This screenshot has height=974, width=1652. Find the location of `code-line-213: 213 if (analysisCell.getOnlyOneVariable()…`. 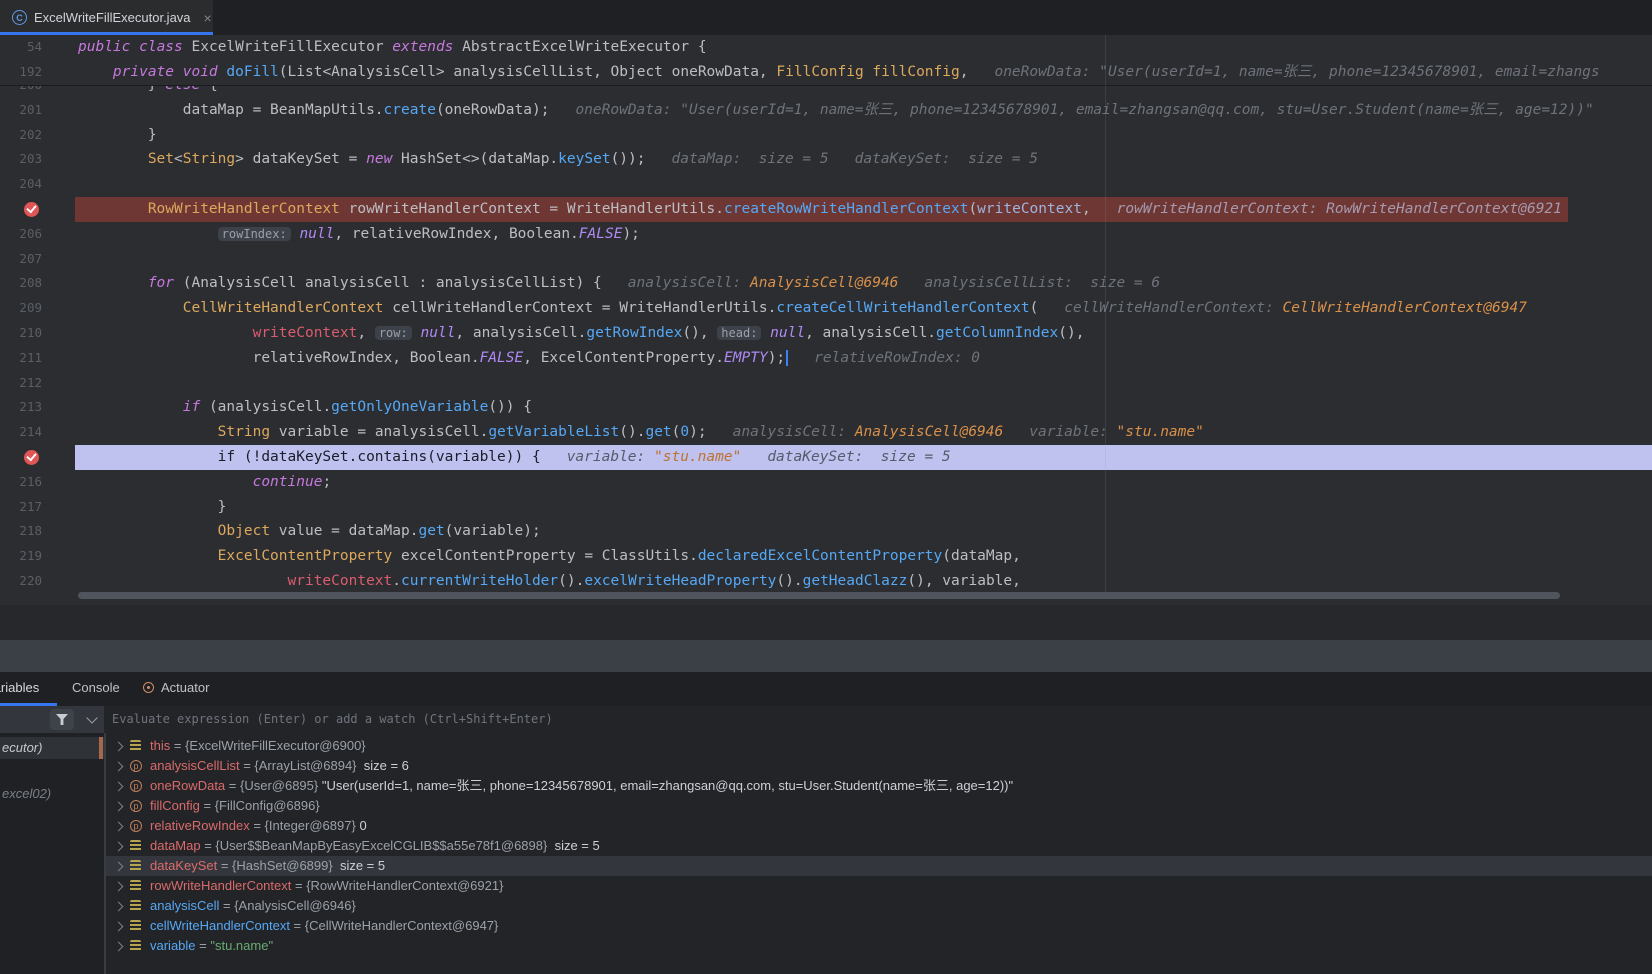

code-line-213: 213 if (analysisCell.getOnlyOneVariable()… is located at coordinates (826, 407).